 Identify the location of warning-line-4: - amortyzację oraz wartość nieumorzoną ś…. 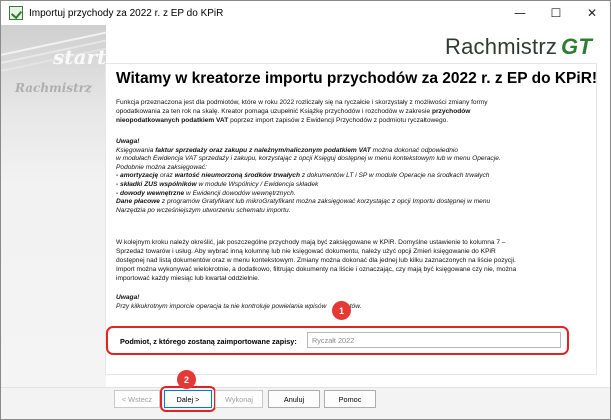
(303, 176).